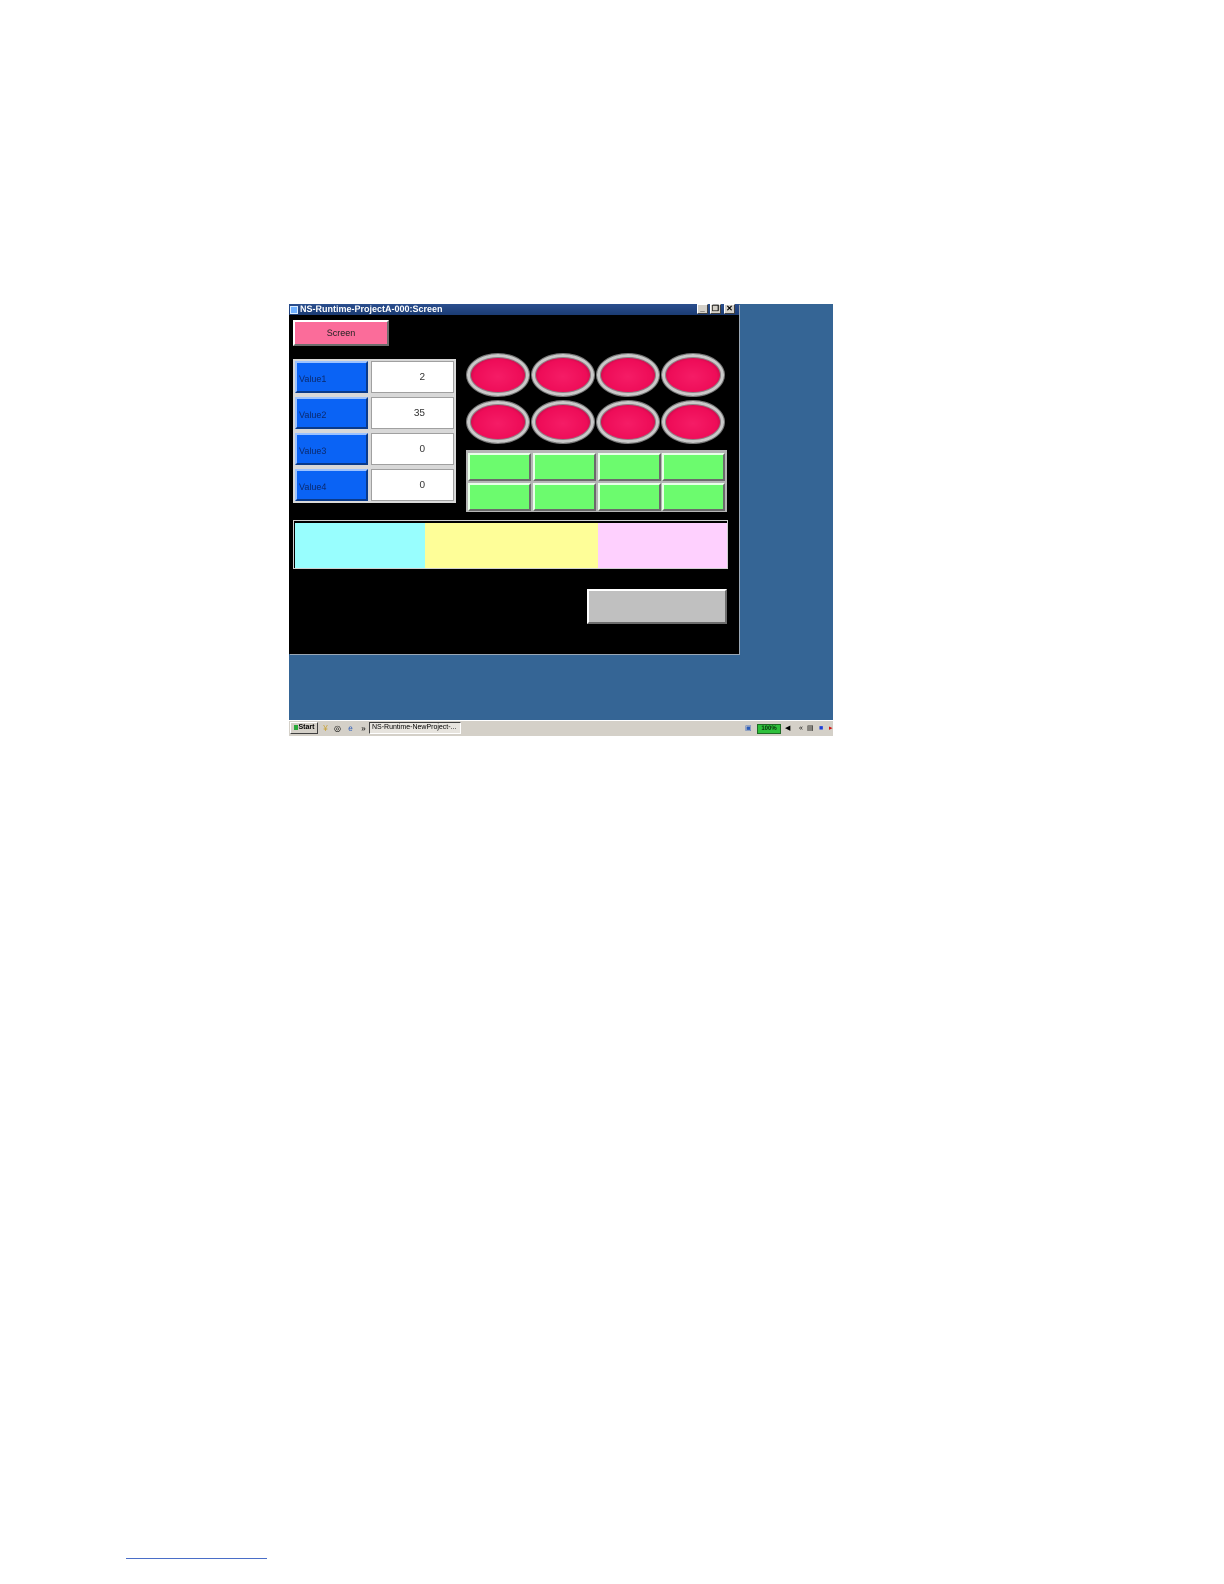 Image resolution: width=1224 pixels, height=1584 pixels. What do you see at coordinates (662, 545) in the screenshot?
I see `color-segment-pink` at bounding box center [662, 545].